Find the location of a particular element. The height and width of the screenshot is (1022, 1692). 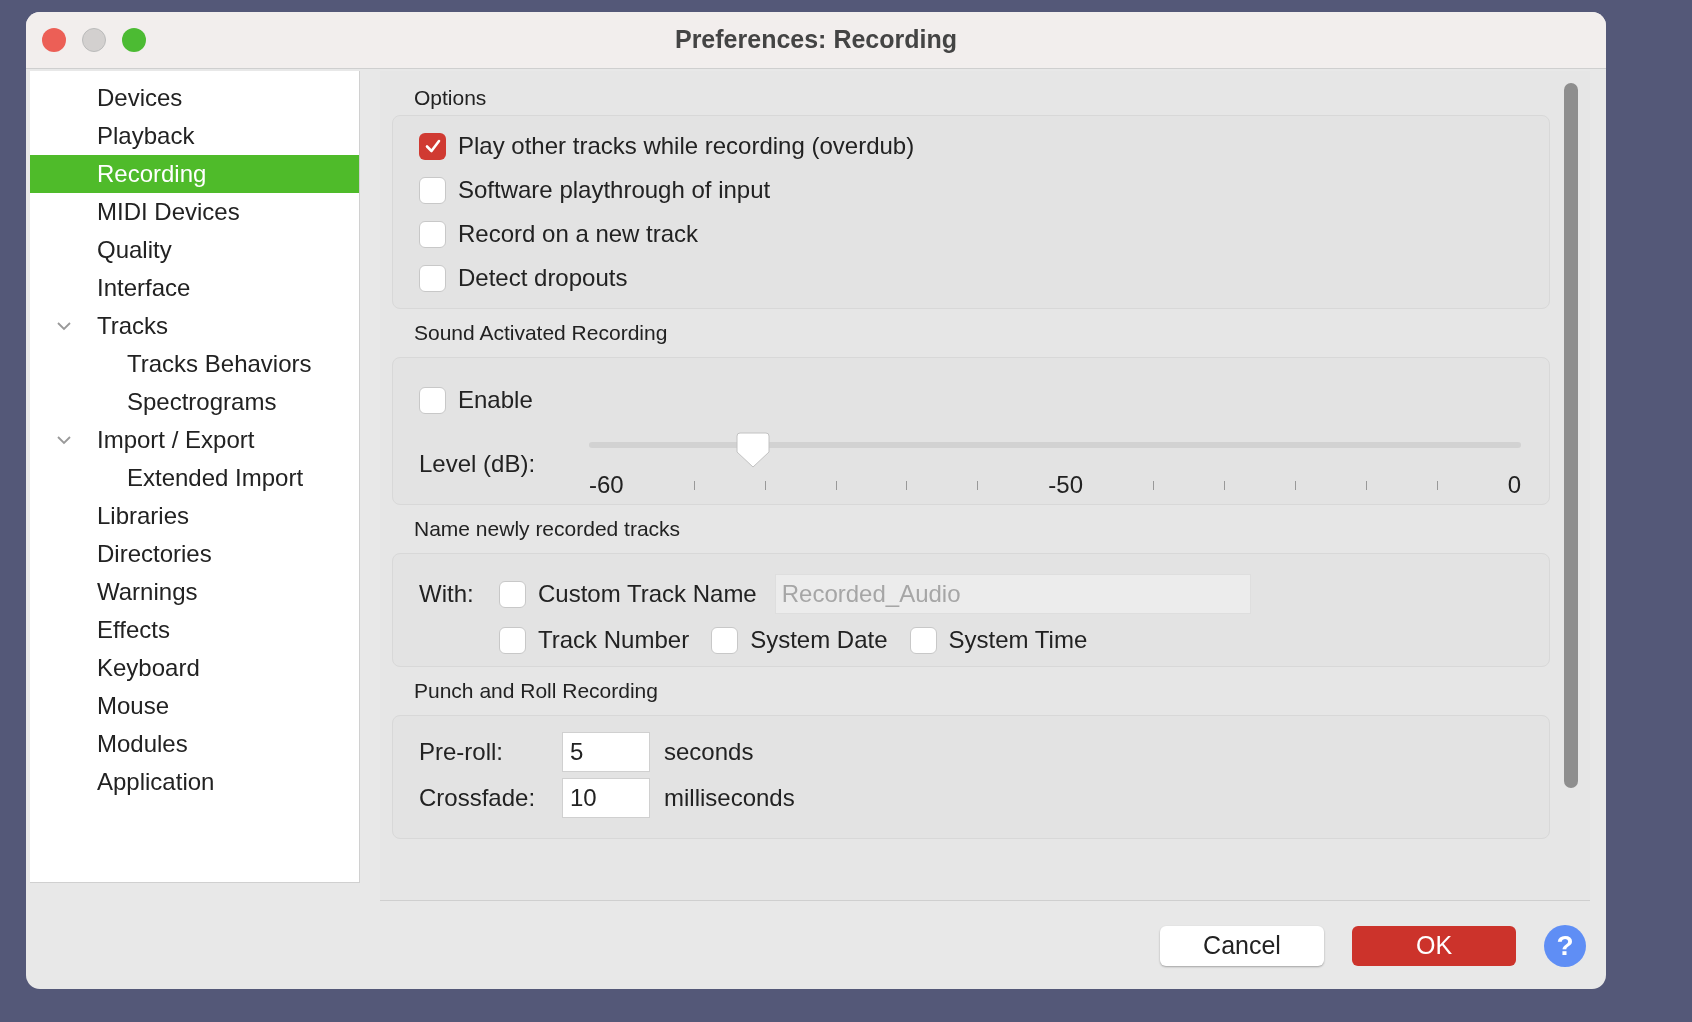

window-title: Preferences: Recording is located at coordinates (815, 40).